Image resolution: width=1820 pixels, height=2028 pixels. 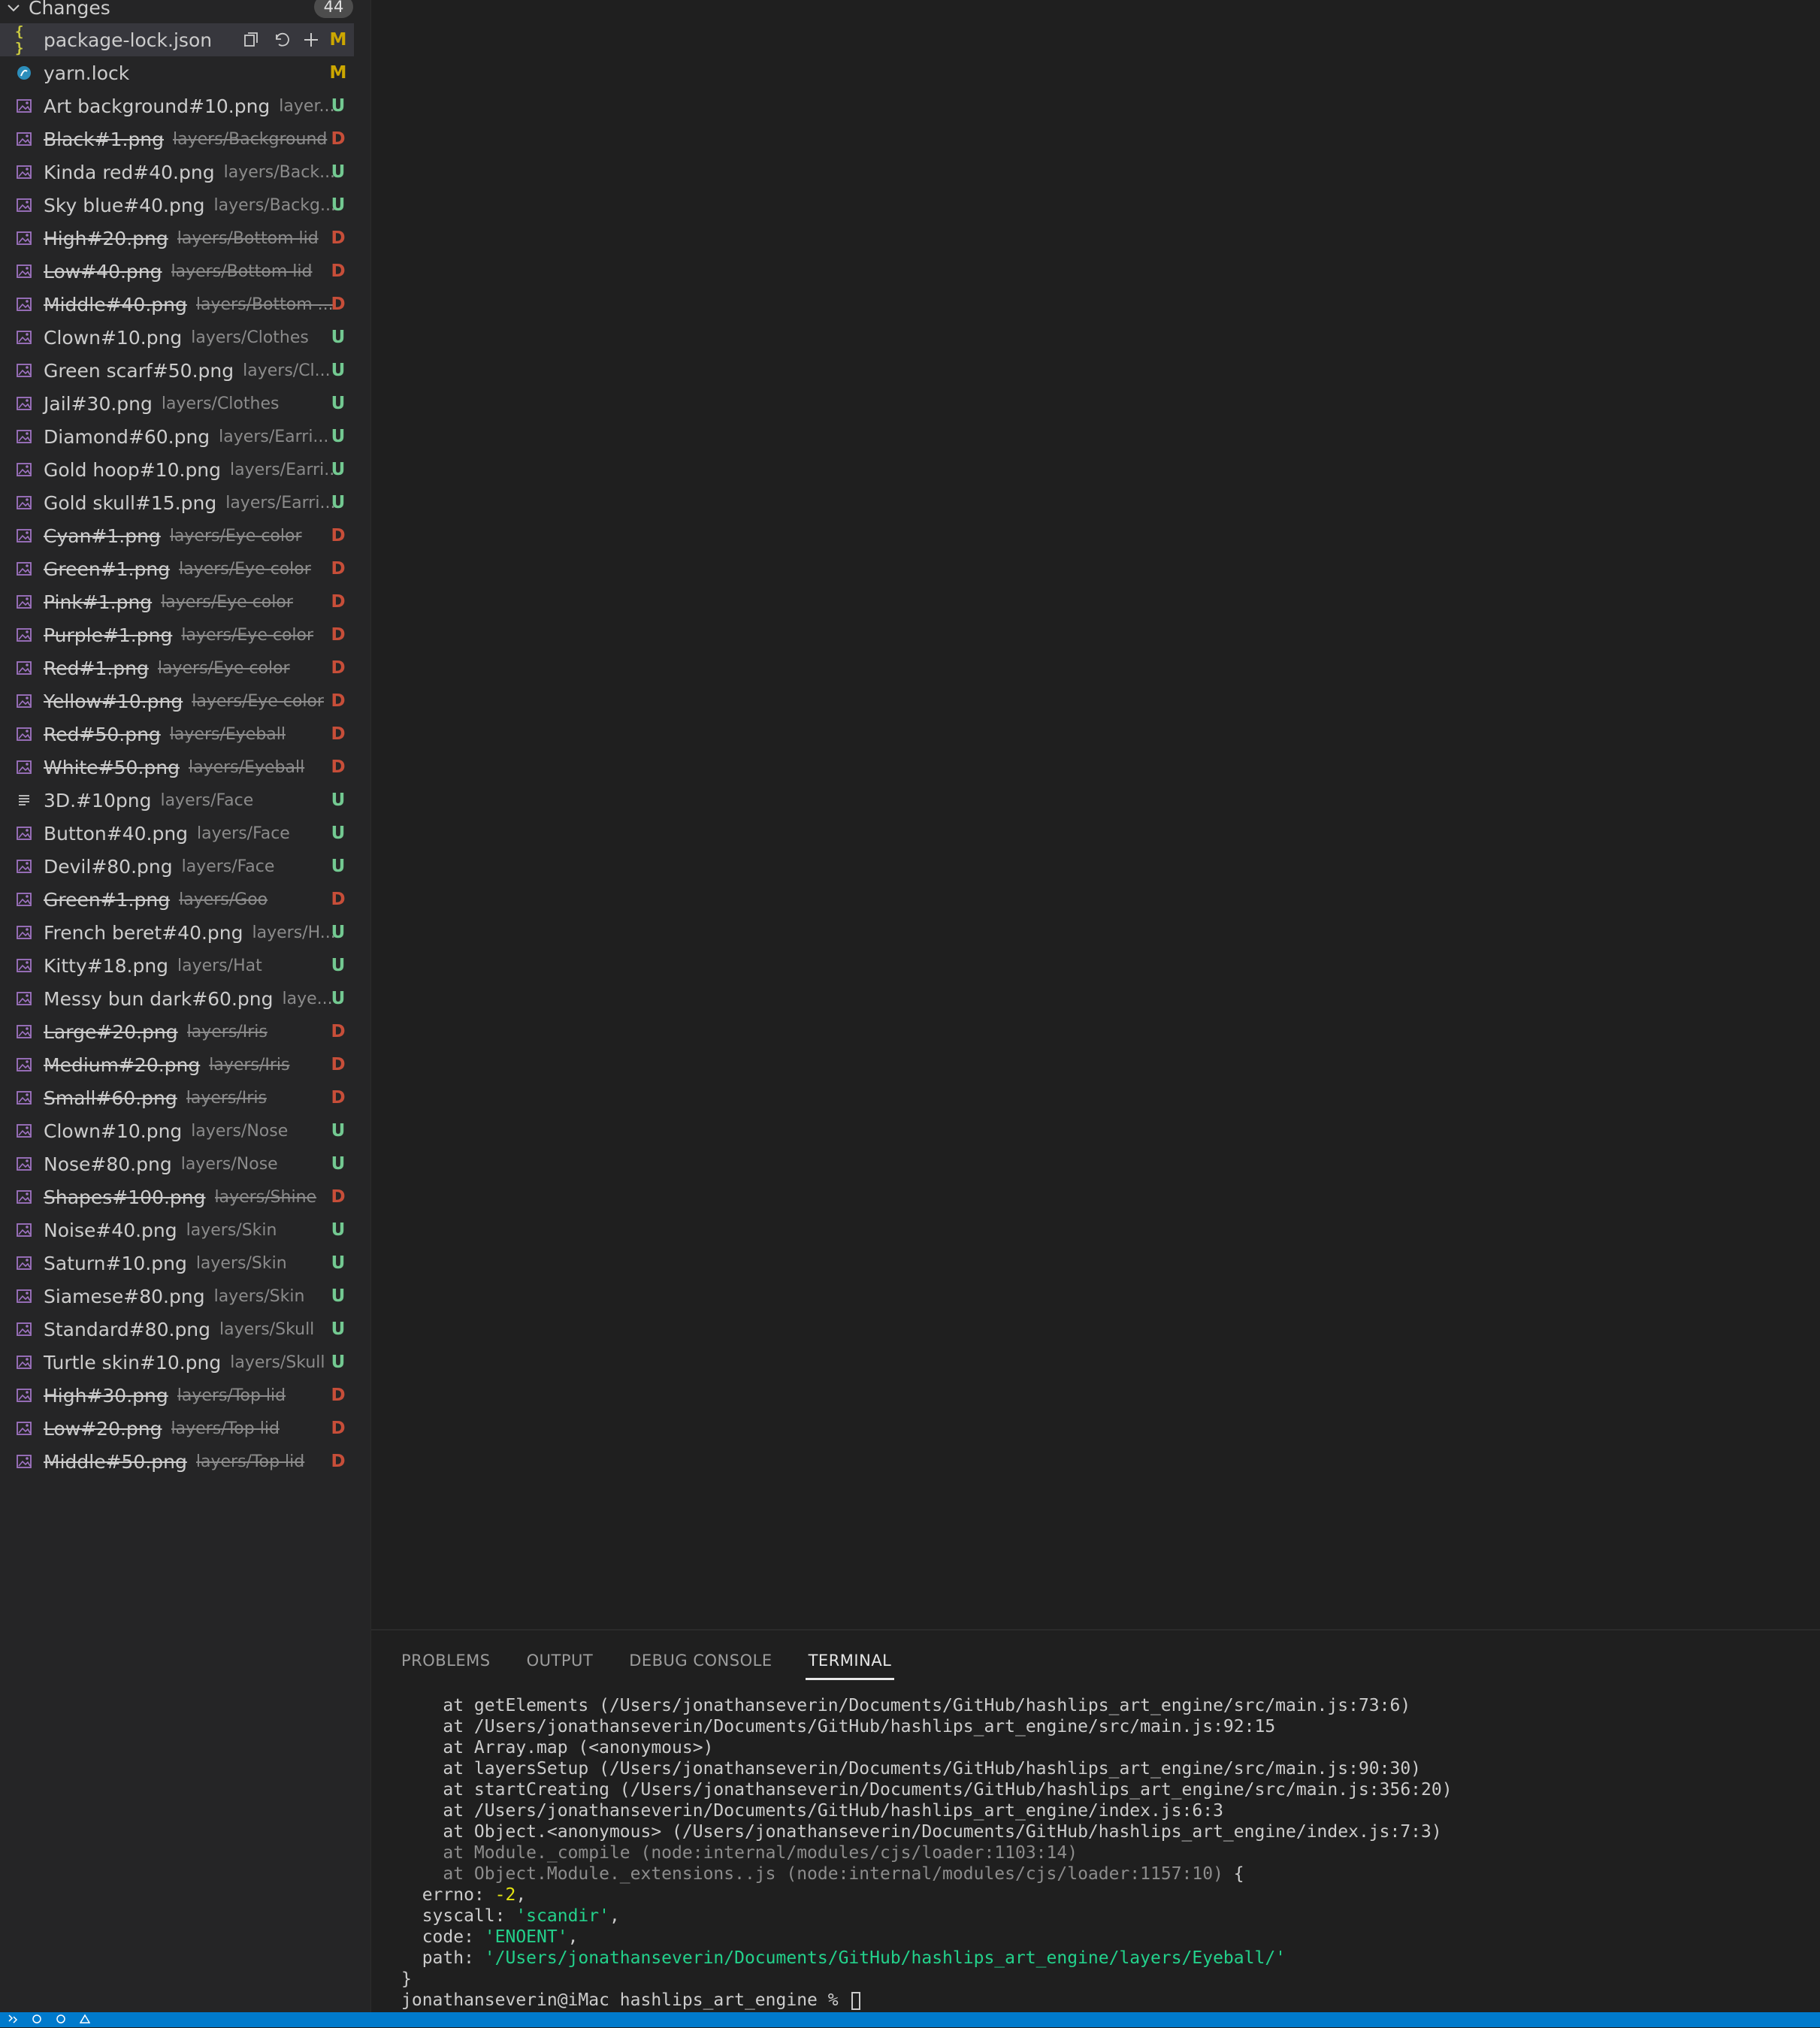 I want to click on remote-icon, so click(x=13, y=2020).